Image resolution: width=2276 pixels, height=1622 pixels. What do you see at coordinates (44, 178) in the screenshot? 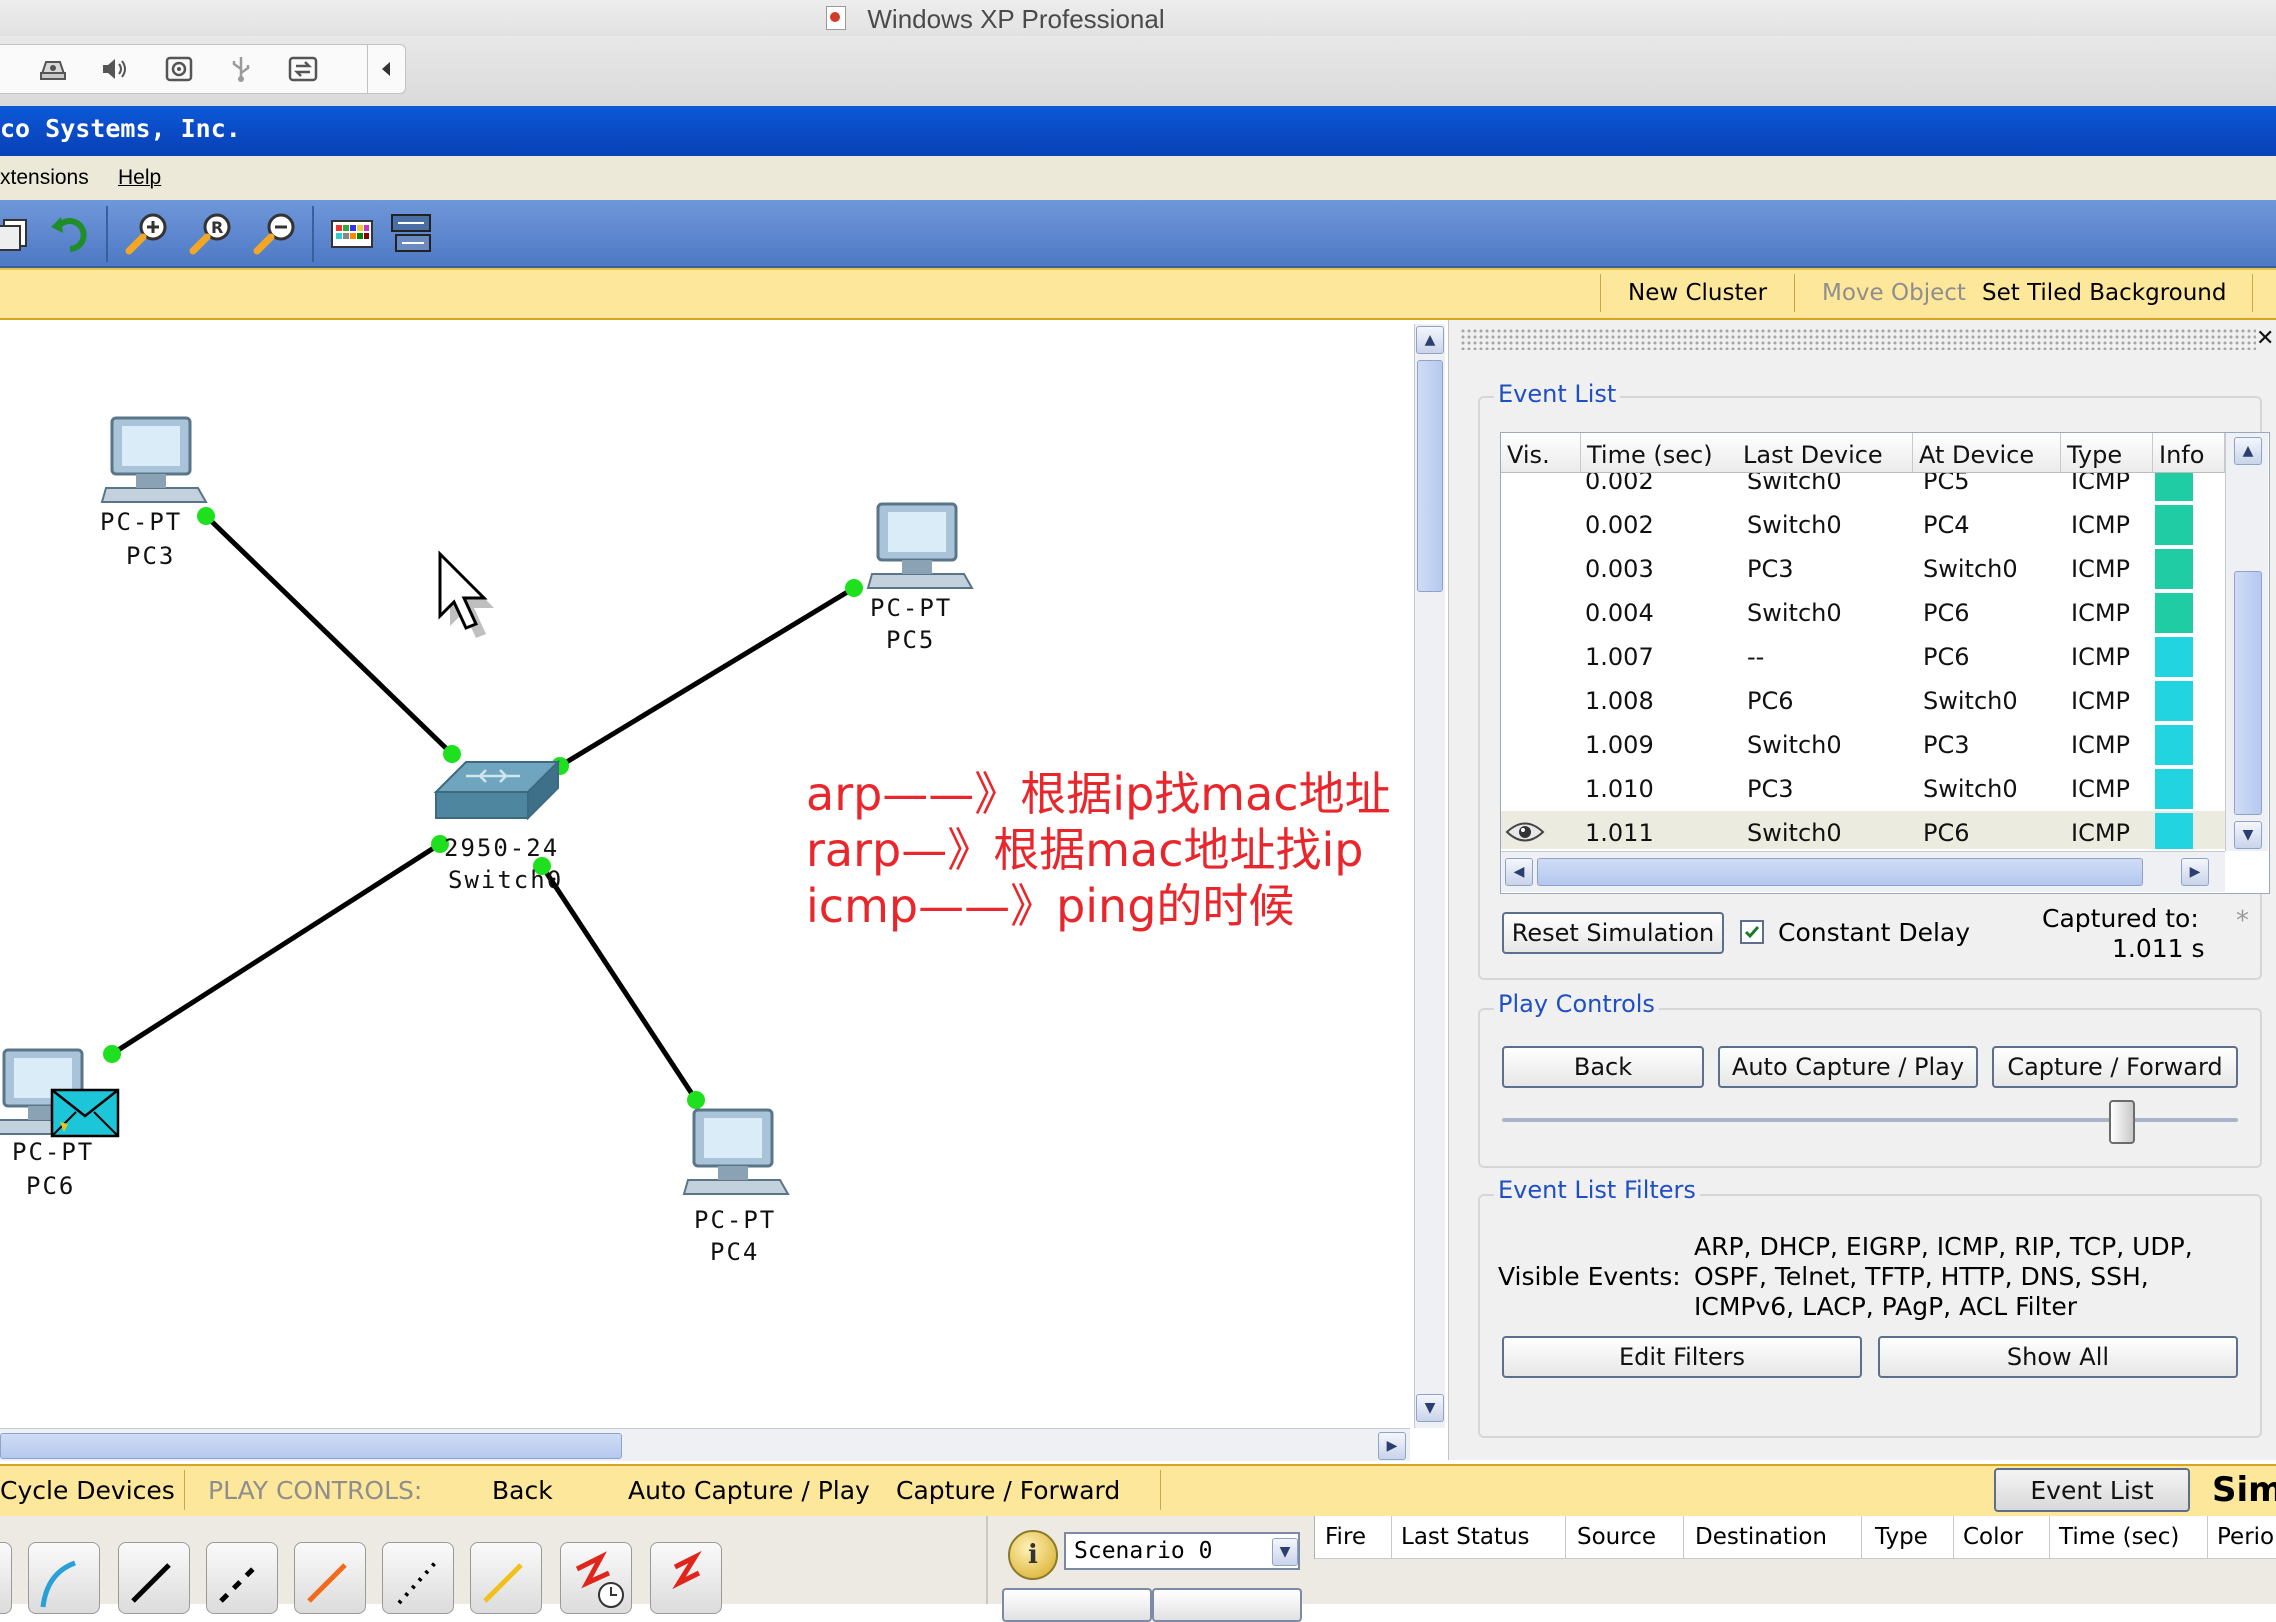
I see `menu-extensions: xtensions` at bounding box center [44, 178].